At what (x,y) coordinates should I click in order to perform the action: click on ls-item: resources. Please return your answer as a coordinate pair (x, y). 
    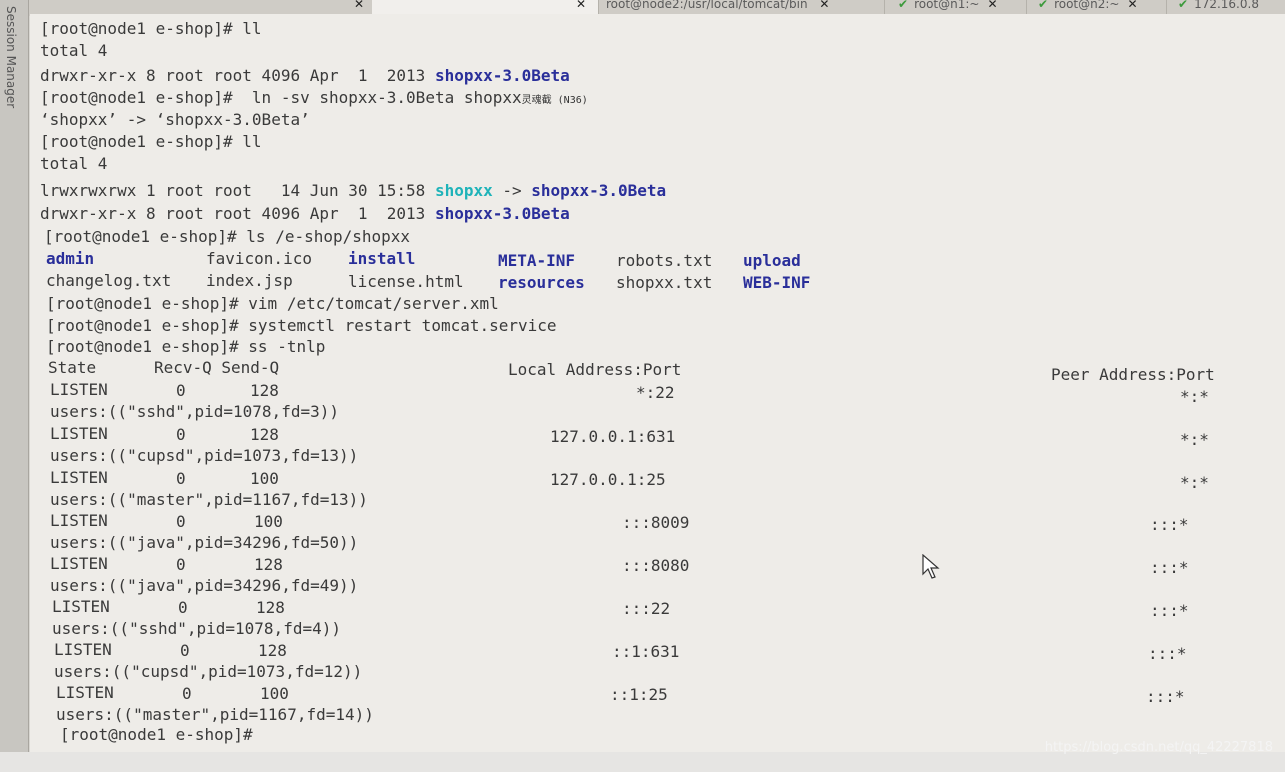
    Looking at the image, I should click on (541, 282).